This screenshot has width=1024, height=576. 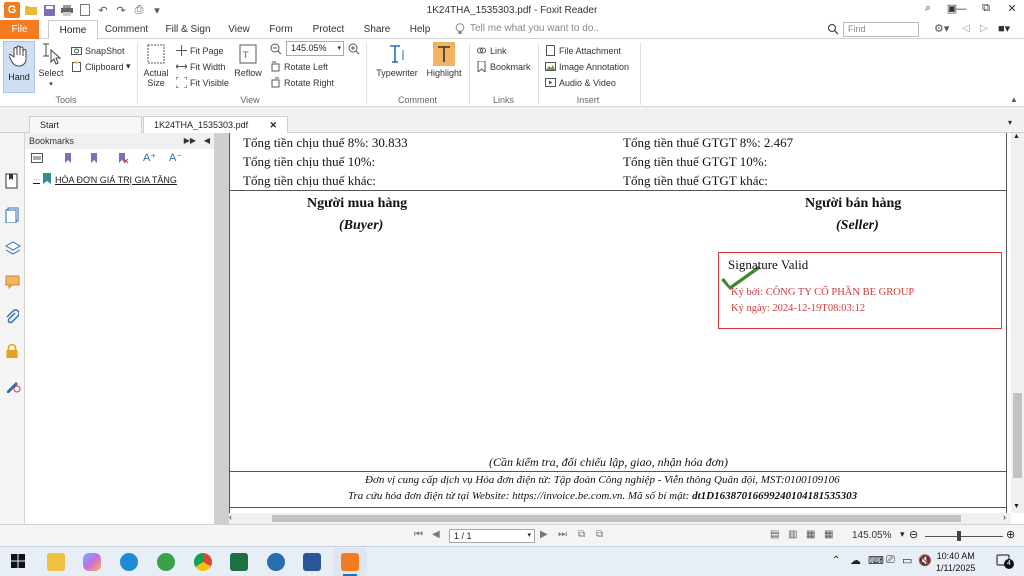 What do you see at coordinates (85, 10) in the screenshot?
I see `new-doc-icon` at bounding box center [85, 10].